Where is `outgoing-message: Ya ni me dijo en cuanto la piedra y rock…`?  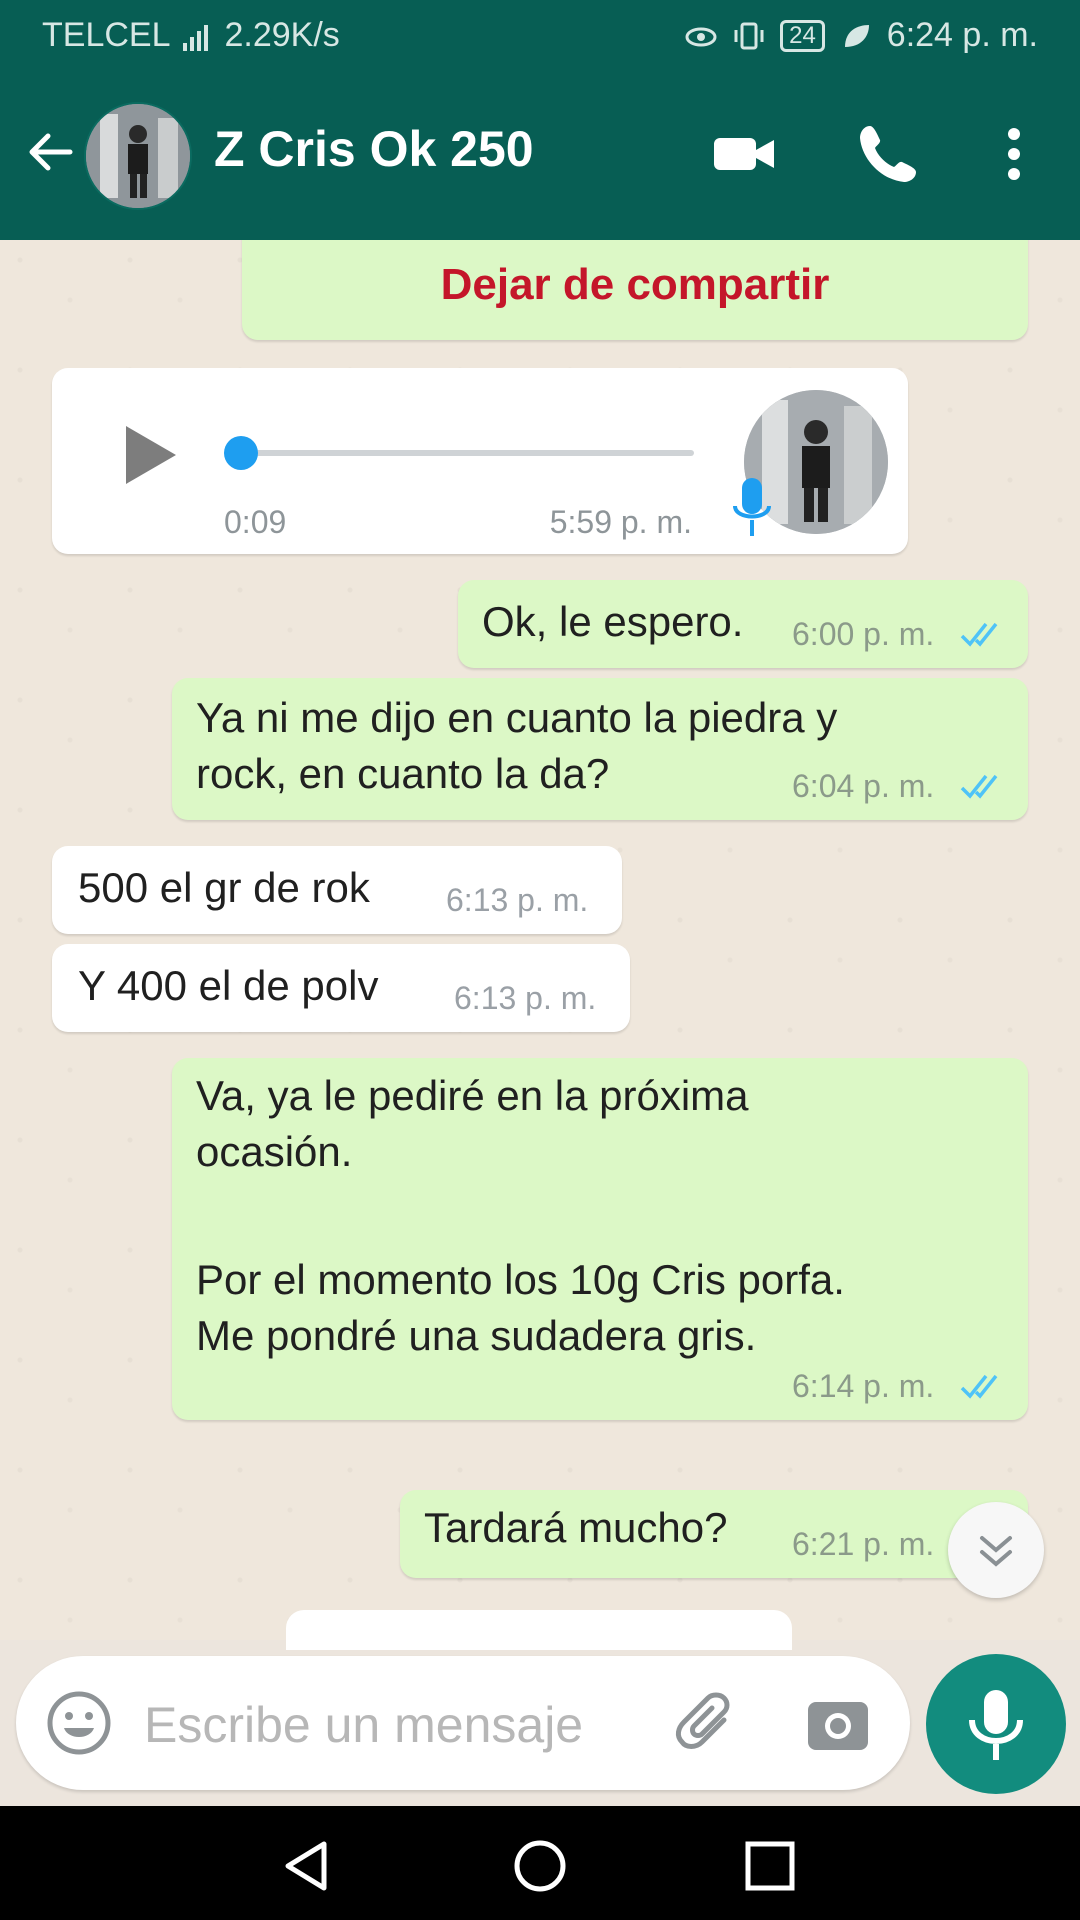 outgoing-message: Ya ni me dijo en cuanto la piedra y rock… is located at coordinates (600, 749).